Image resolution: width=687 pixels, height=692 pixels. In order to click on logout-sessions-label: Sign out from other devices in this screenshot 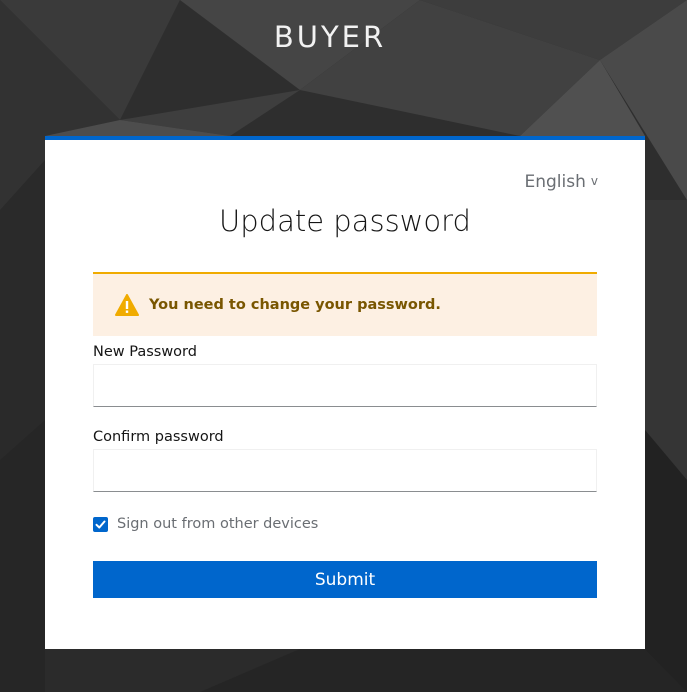, I will do `click(218, 524)`.